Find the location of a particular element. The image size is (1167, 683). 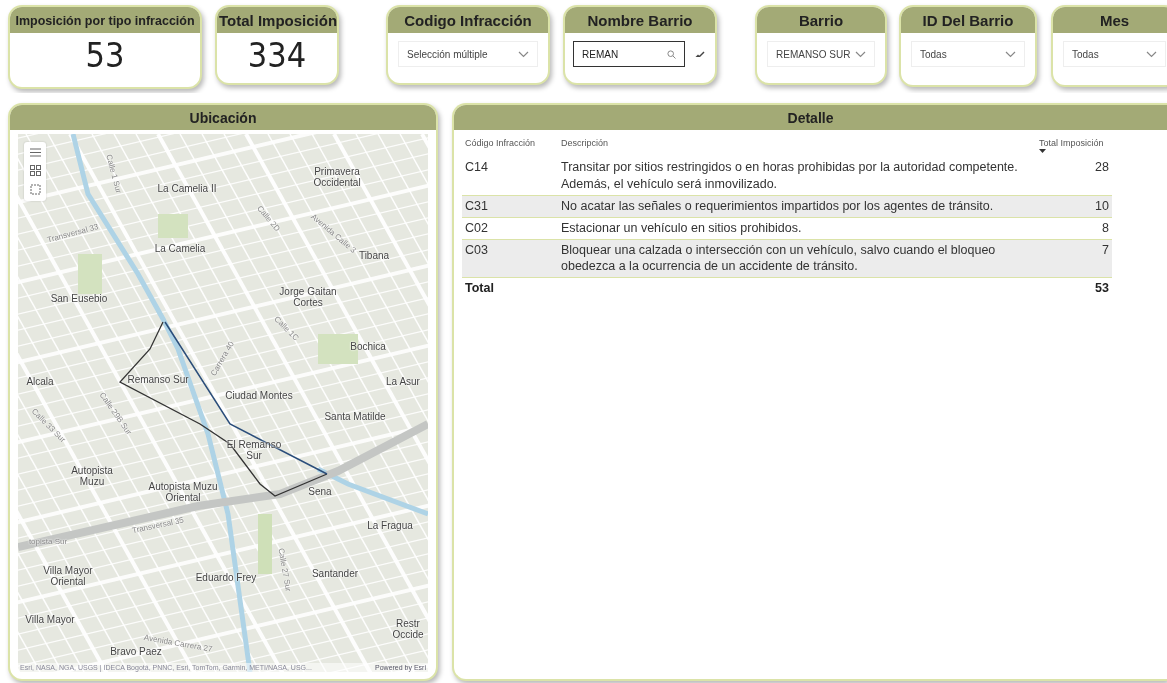

dropdown: REMANSO SUR is located at coordinates (821, 54).